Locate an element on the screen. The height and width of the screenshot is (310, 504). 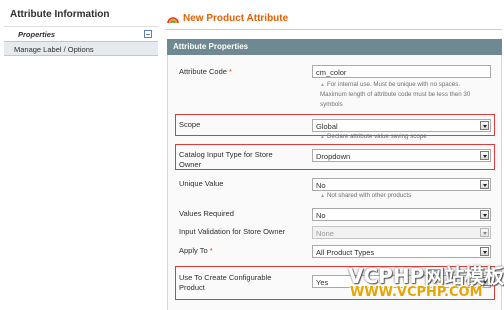
catalog-input-highlight is located at coordinates (335, 157).